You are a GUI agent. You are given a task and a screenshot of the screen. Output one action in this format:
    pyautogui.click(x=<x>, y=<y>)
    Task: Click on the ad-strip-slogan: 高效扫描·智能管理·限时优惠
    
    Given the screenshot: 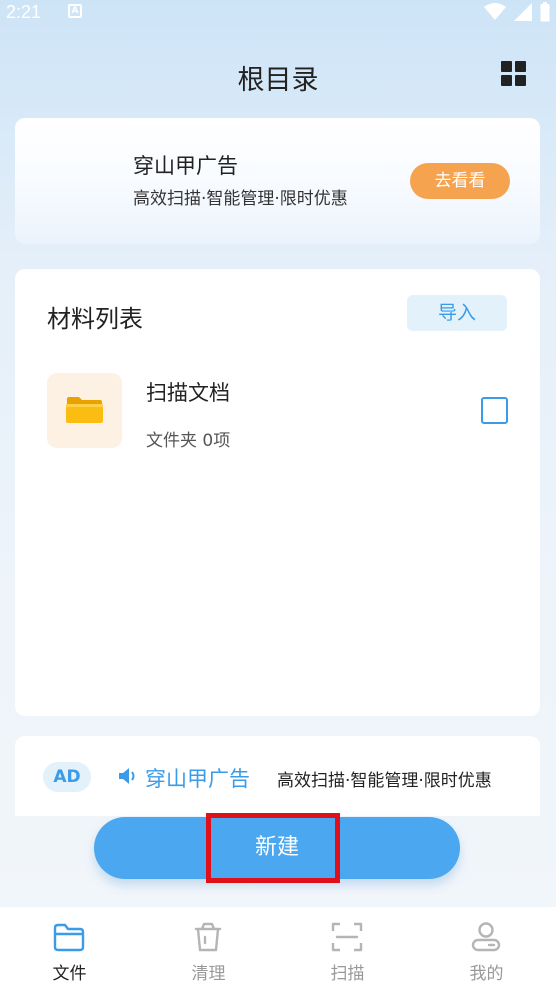 What is the action you would take?
    pyautogui.click(x=384, y=781)
    